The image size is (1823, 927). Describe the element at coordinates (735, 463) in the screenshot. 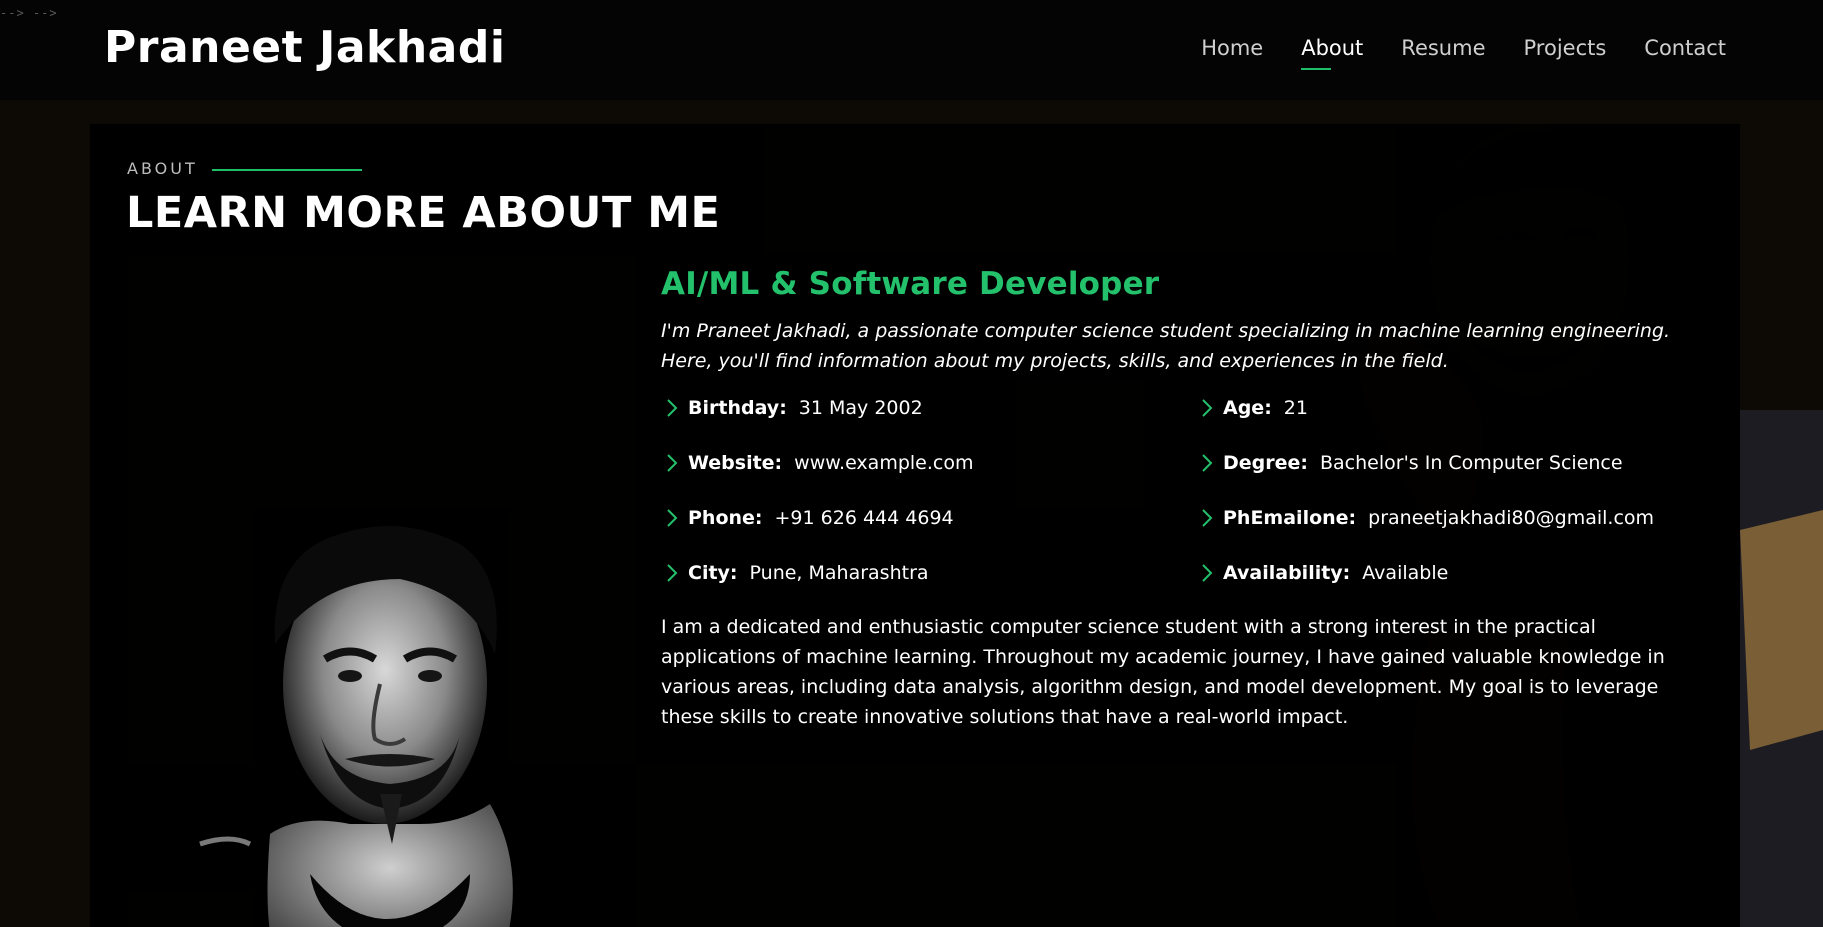

I see `fact-label: Website:` at that location.